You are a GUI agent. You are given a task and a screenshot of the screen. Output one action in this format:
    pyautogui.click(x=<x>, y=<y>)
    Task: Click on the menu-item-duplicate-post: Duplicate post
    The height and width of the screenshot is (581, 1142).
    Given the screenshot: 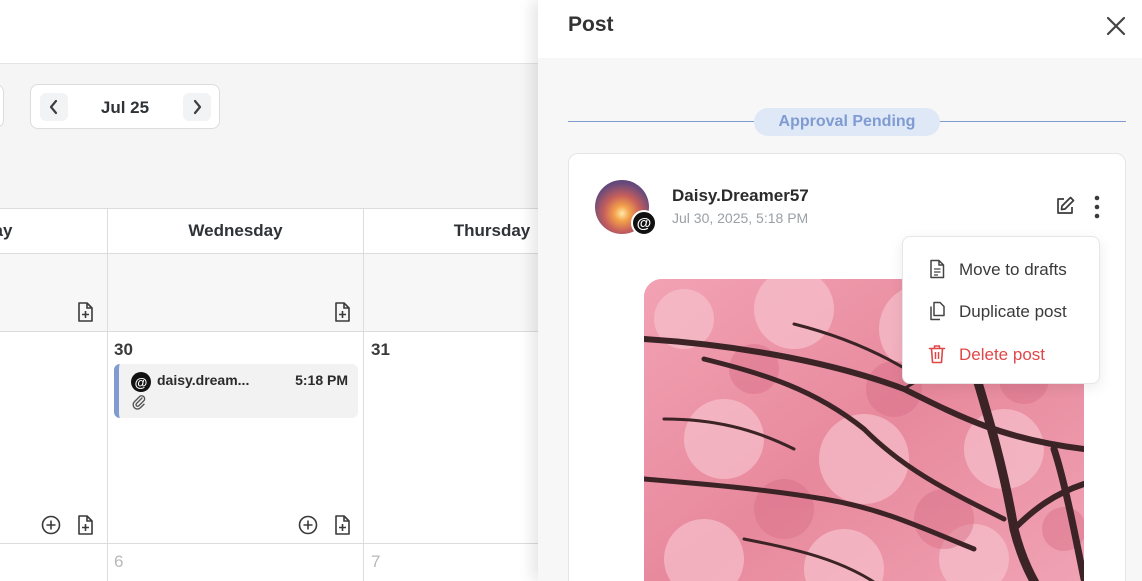 What is the action you would take?
    pyautogui.click(x=1002, y=311)
    